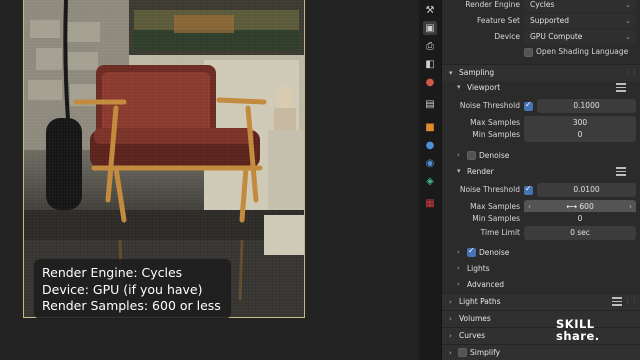 This screenshot has height=360, width=640. Describe the element at coordinates (507, 36) in the screenshot. I see `device-label: Device` at that location.